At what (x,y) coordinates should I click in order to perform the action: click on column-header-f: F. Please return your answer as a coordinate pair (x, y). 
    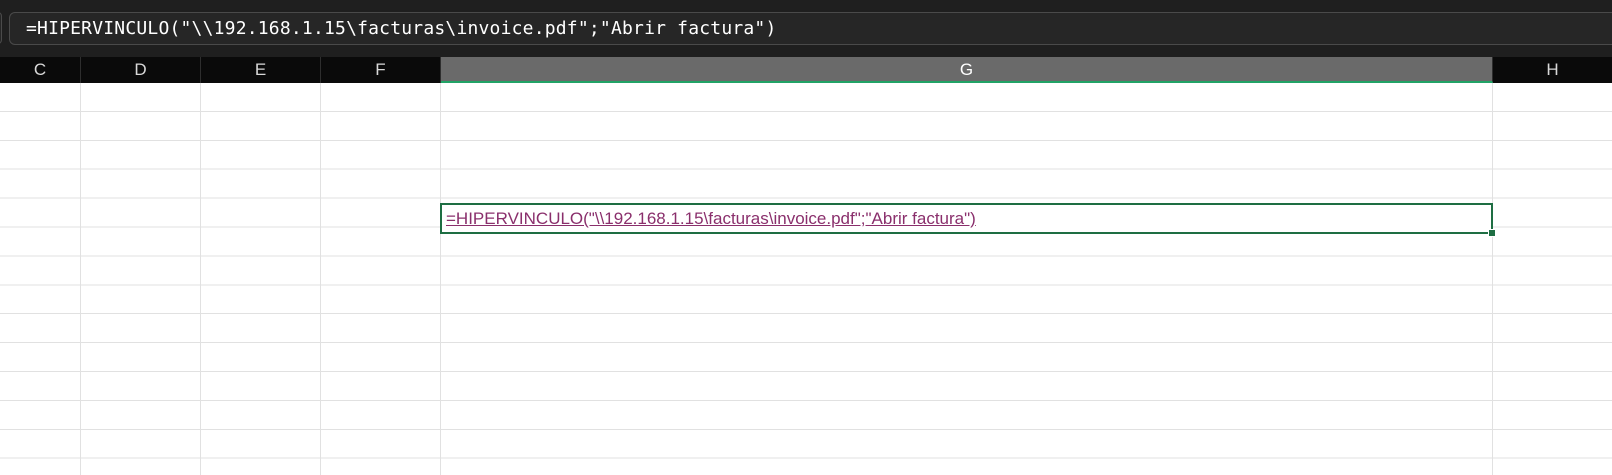
    Looking at the image, I should click on (381, 70).